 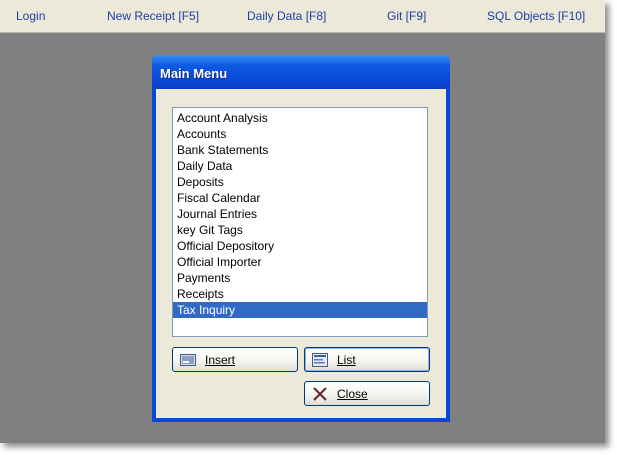 I want to click on list-item: key Git Tags, so click(x=300, y=230).